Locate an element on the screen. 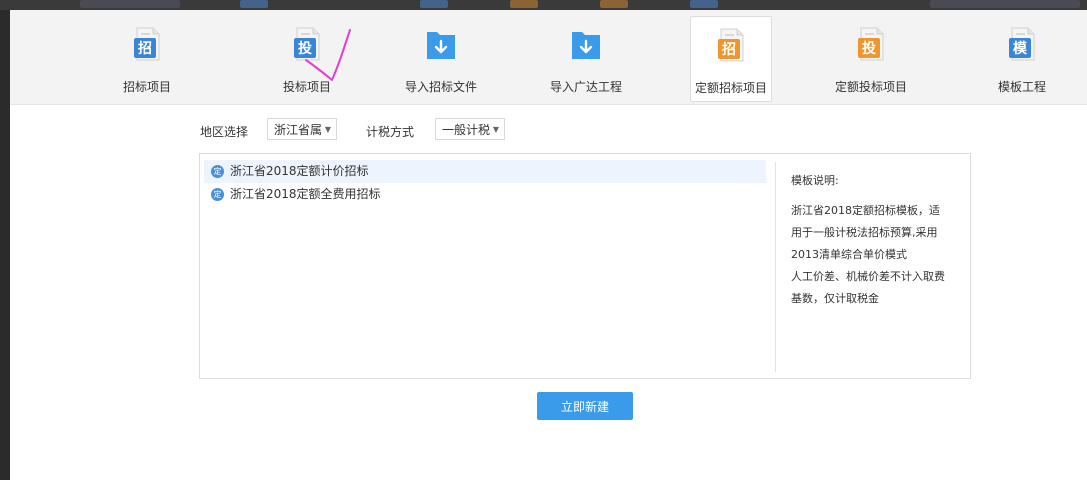 The height and width of the screenshot is (480, 1087). tool-quota-toubiao-project: 投 定额投标项目 is located at coordinates (871, 58).